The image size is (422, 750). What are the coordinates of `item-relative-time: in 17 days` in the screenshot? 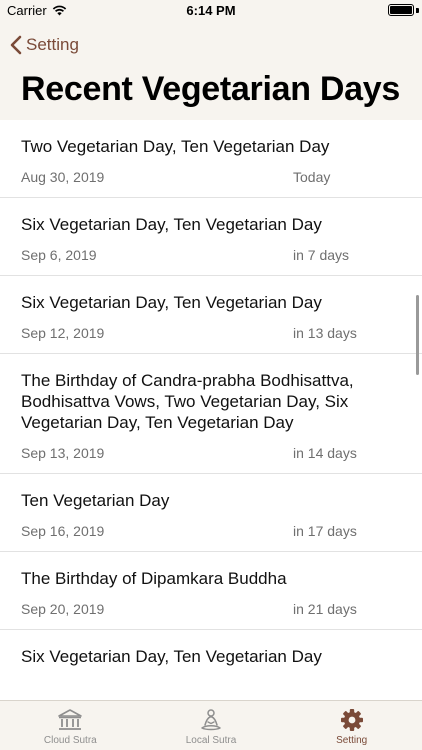 It's located at (325, 531).